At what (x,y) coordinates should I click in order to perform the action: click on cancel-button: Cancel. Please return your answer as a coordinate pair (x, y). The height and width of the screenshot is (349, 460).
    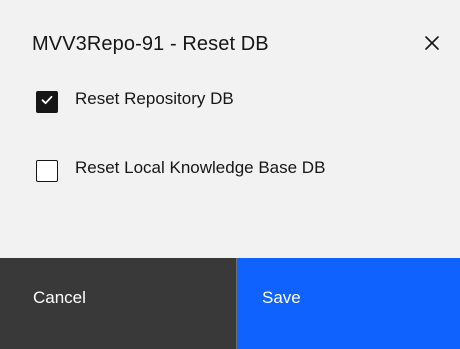
    Looking at the image, I should click on (118, 303).